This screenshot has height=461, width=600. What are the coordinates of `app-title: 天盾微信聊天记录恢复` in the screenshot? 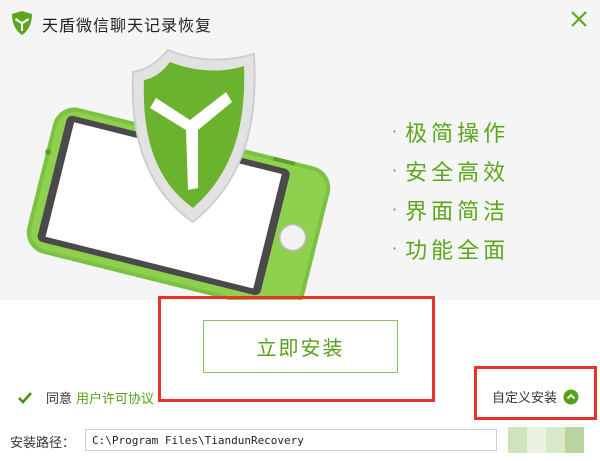 It's located at (127, 25).